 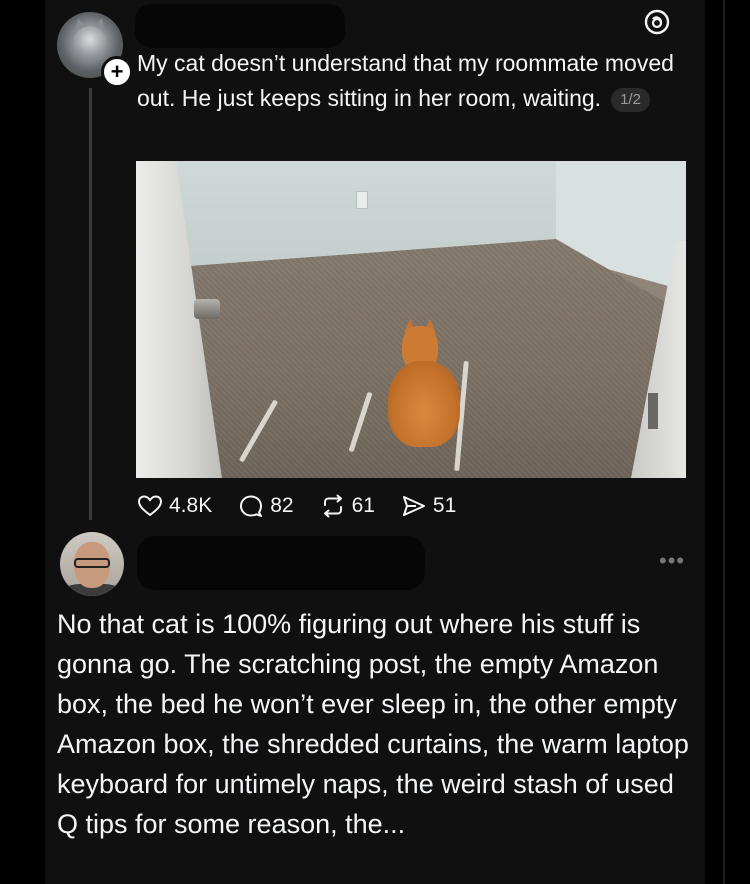 I want to click on threads-icon, so click(x=657, y=22).